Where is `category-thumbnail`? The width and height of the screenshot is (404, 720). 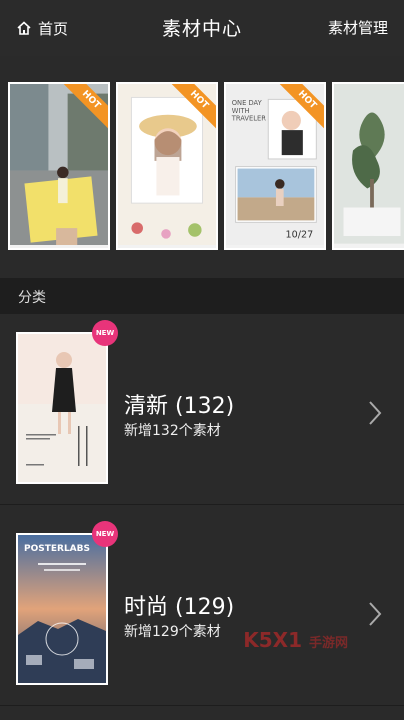 category-thumbnail is located at coordinates (62, 408).